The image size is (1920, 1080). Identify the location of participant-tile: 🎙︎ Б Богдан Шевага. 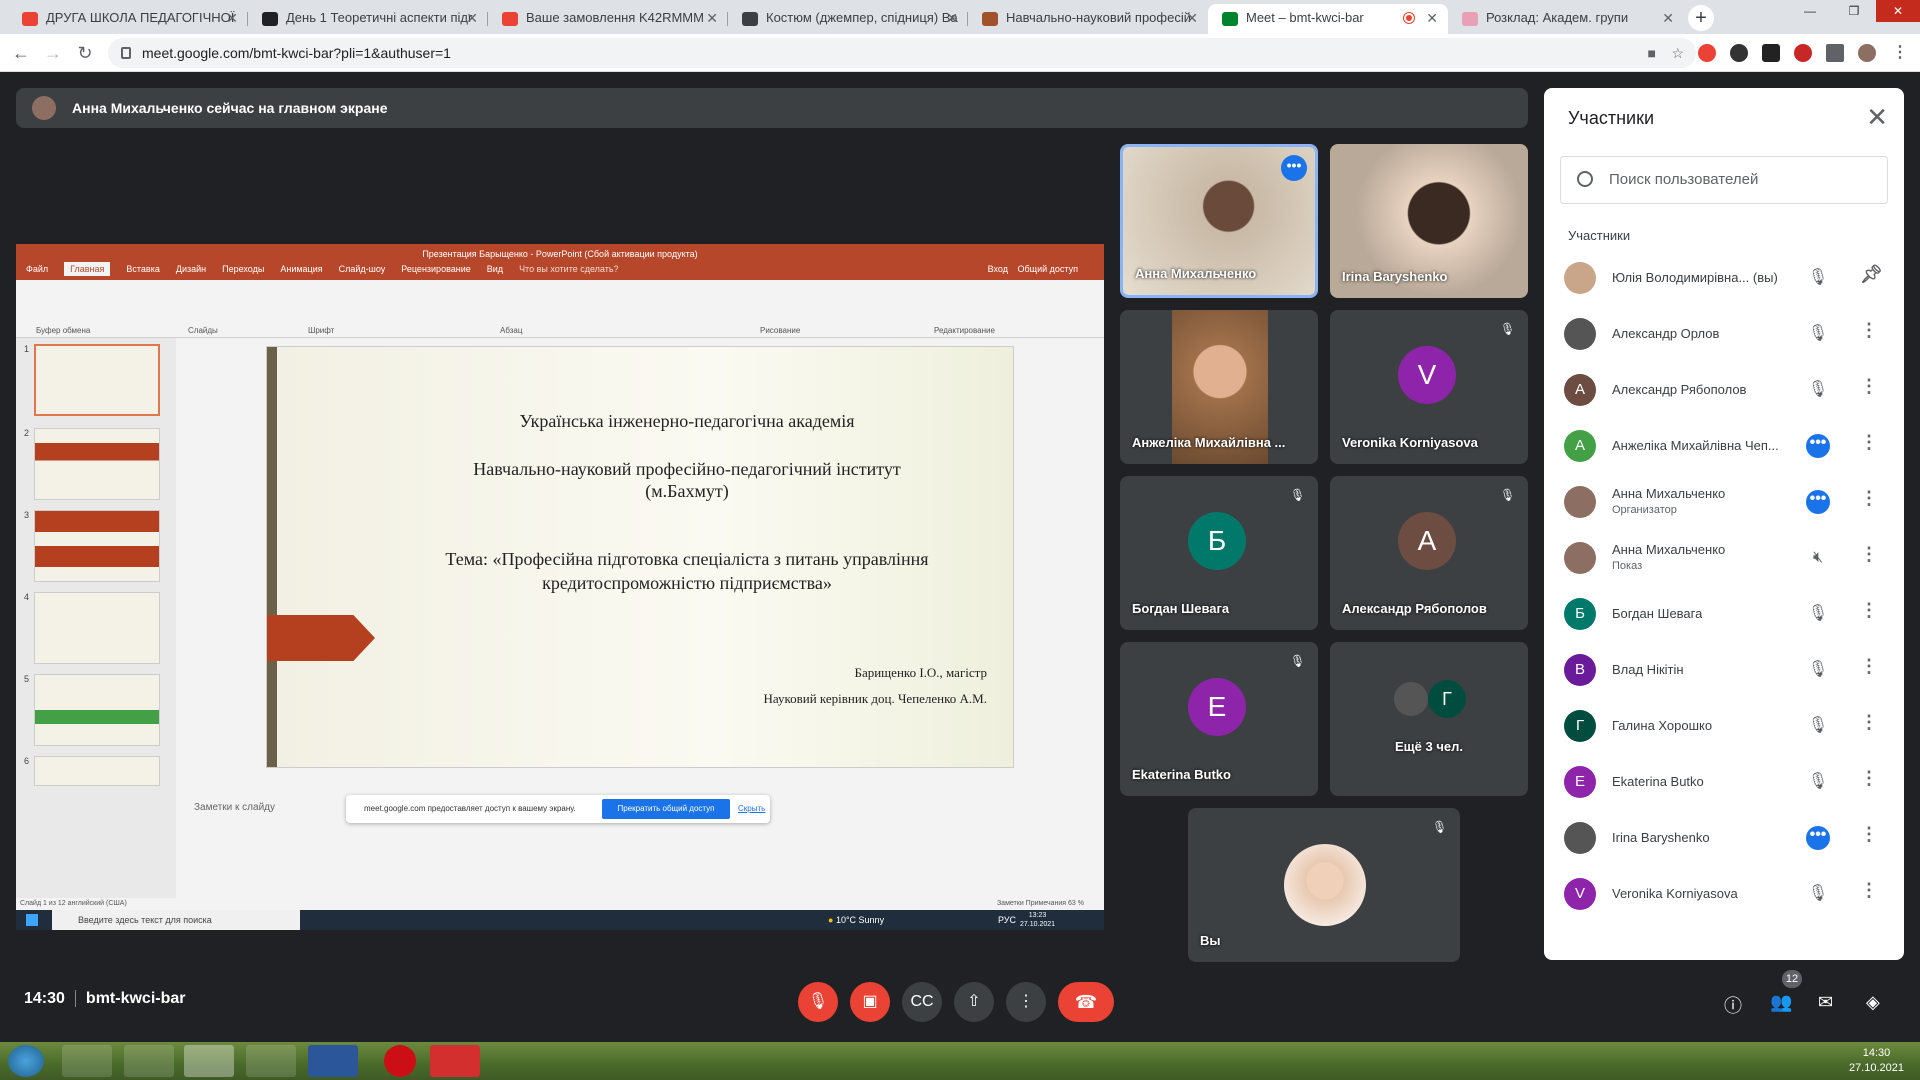
(1219, 553).